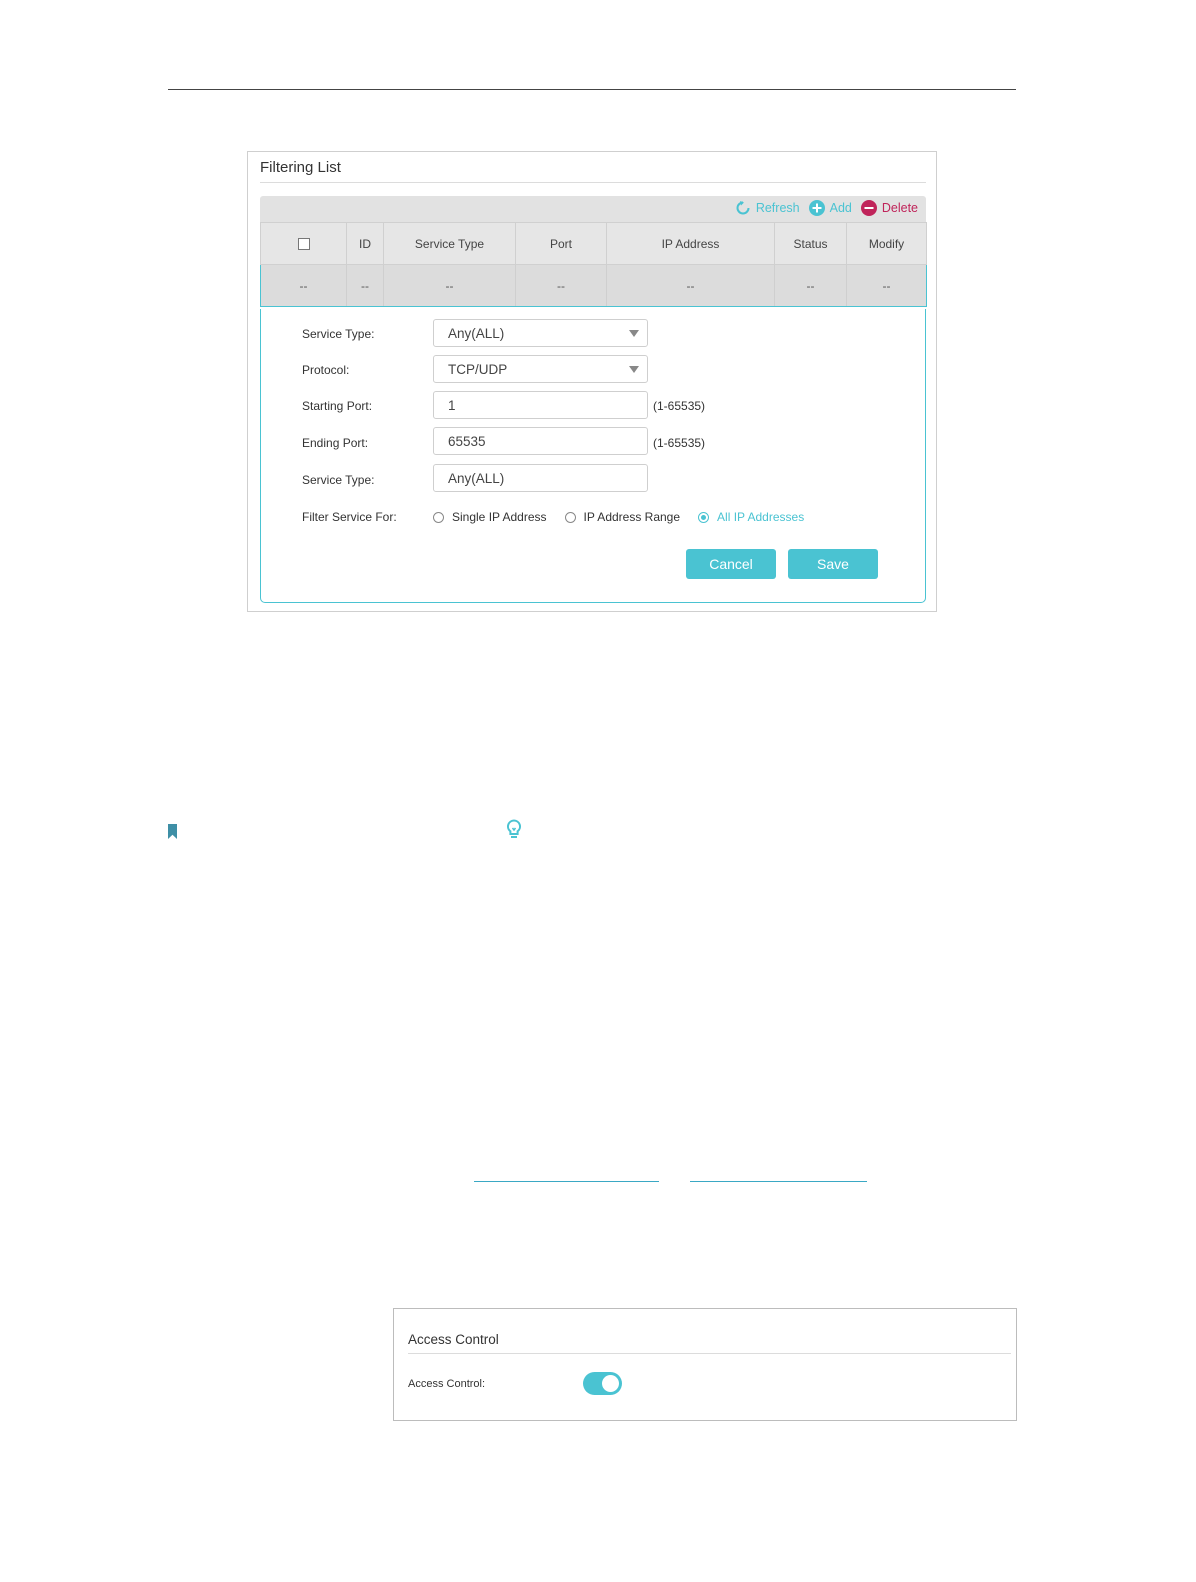 The height and width of the screenshot is (1582, 1196). I want to click on select-all-checkbox, so click(303, 244).